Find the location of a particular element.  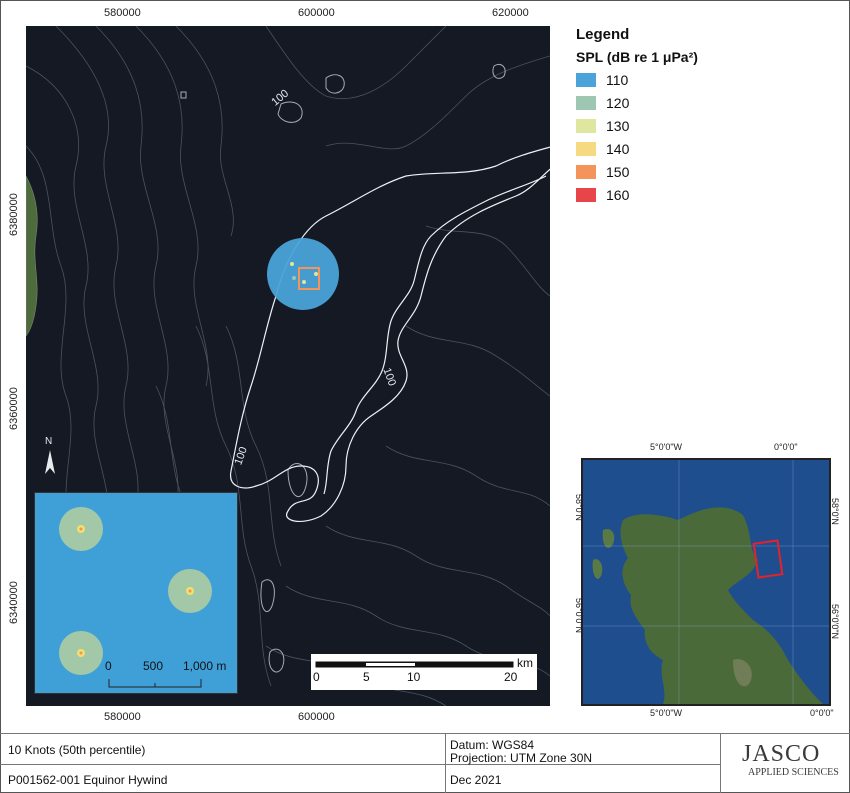

jasco-logo: JASCO APPLIED SCIENCES is located at coordinates (781, 763).